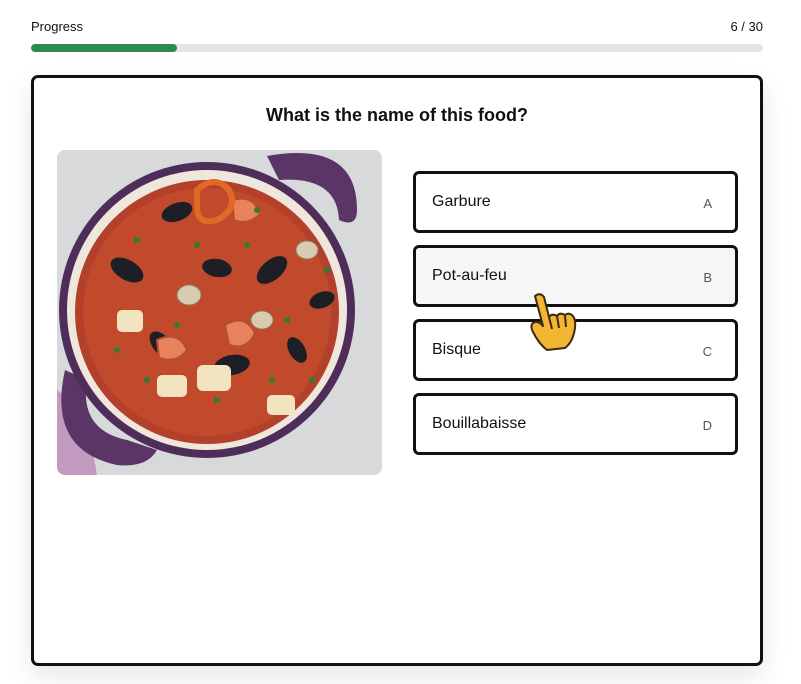 The image size is (801, 684). Describe the element at coordinates (575, 276) in the screenshot. I see `option-b-button: Pot-au-feu B` at that location.